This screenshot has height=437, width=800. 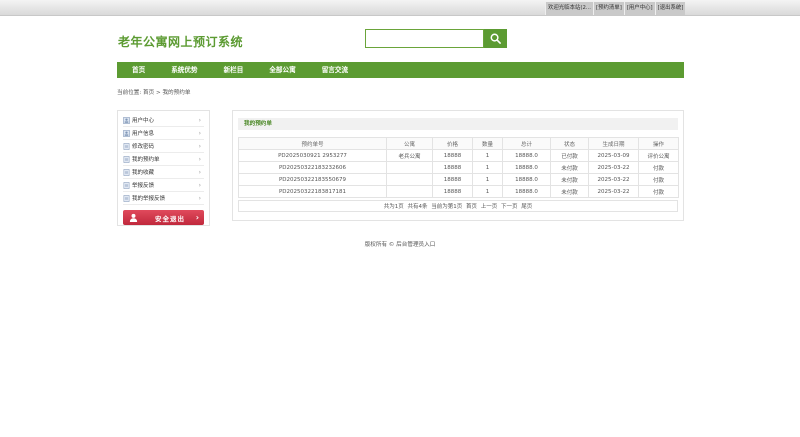 What do you see at coordinates (400, 8) in the screenshot?
I see `top-bar: 欢迎光临本站(2... [预约清单] [用户中心] [退出系统]` at bounding box center [400, 8].